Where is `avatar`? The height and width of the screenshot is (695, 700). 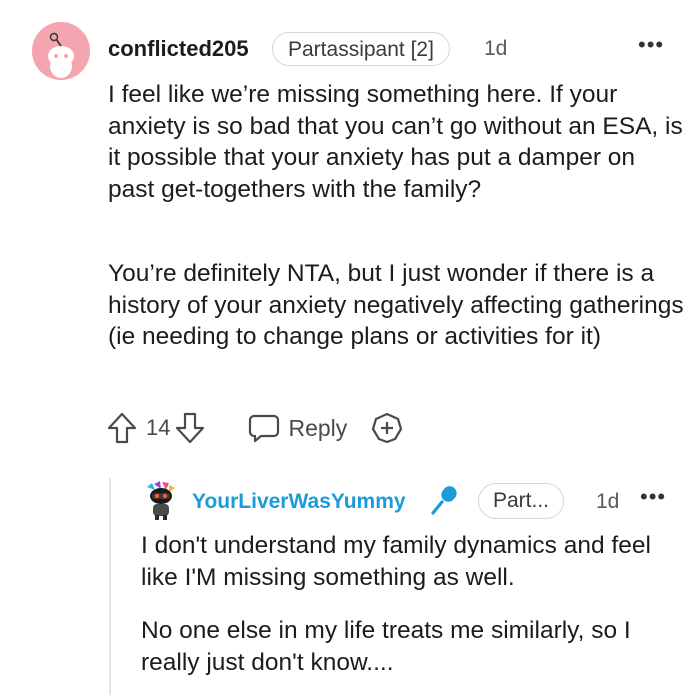
avatar is located at coordinates (61, 51).